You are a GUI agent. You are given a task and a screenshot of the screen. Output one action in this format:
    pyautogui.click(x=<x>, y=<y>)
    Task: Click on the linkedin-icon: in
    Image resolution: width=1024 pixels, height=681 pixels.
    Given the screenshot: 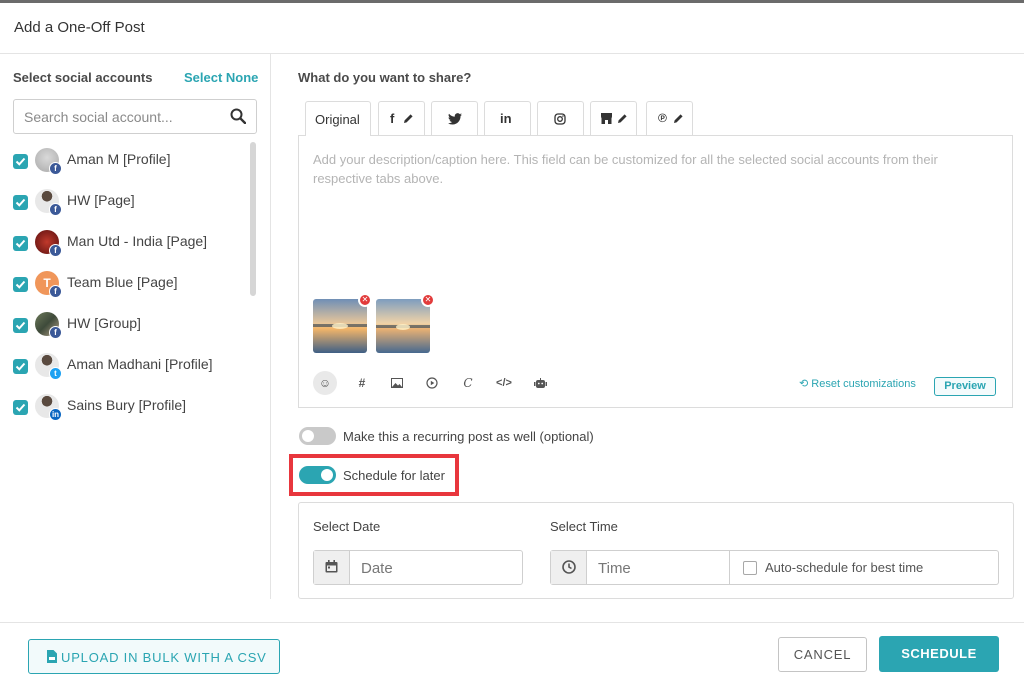 What is the action you would take?
    pyautogui.click(x=55, y=414)
    